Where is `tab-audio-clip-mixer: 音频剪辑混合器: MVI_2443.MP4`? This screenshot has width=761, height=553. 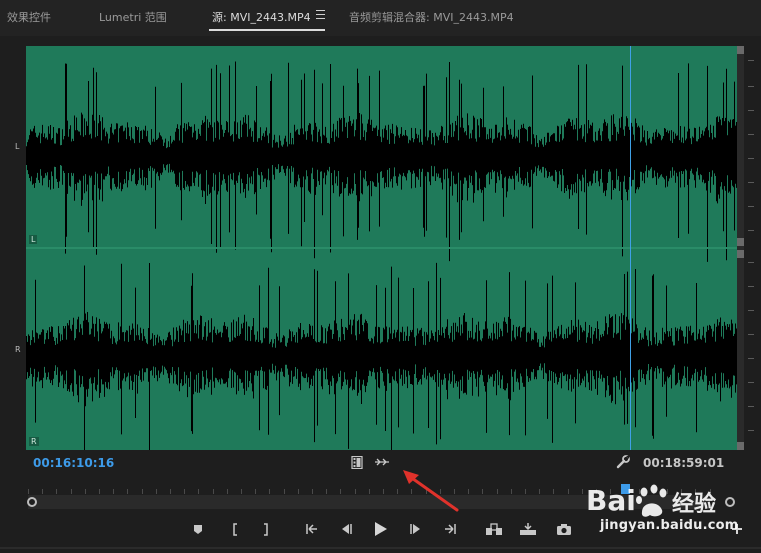
tab-audio-clip-mixer: 音频剪辑混合器: MVI_2443.MP4 is located at coordinates (431, 17).